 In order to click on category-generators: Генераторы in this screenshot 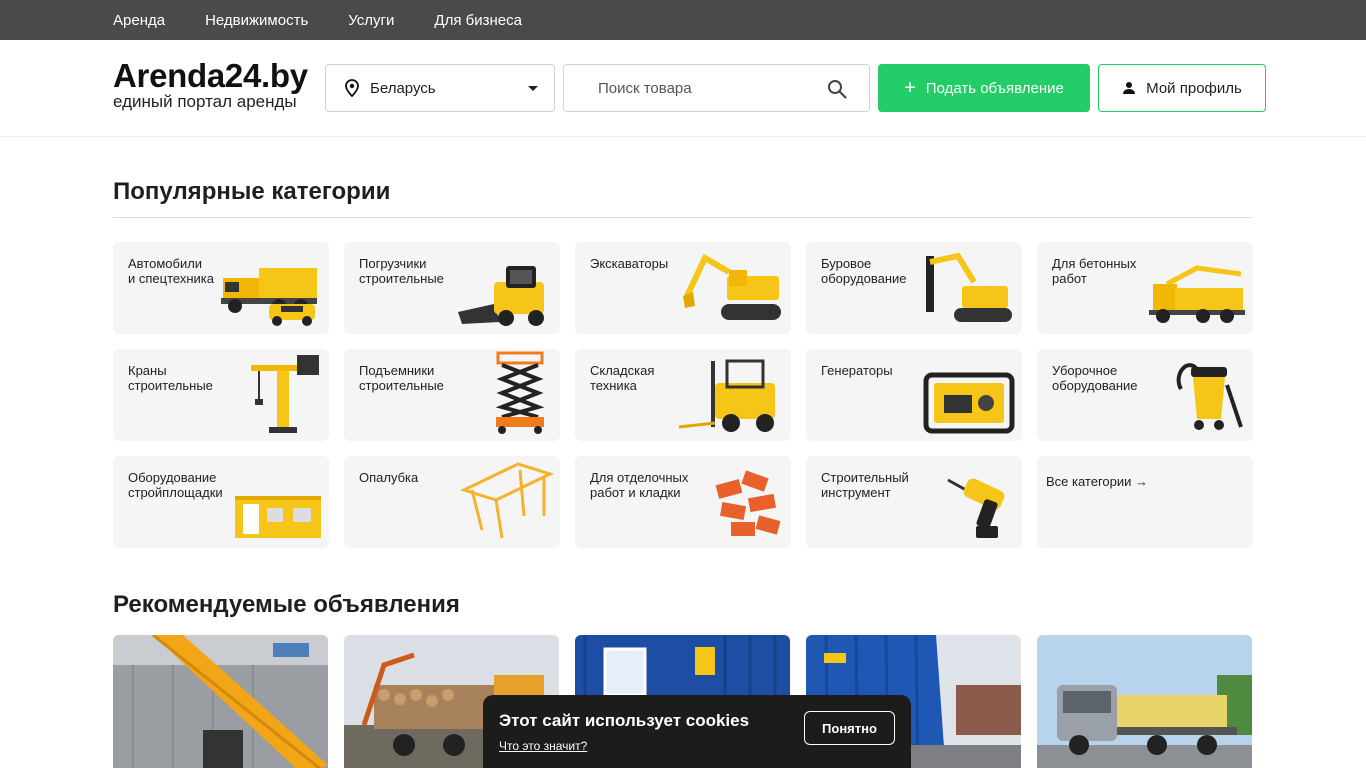, I will do `click(914, 395)`.